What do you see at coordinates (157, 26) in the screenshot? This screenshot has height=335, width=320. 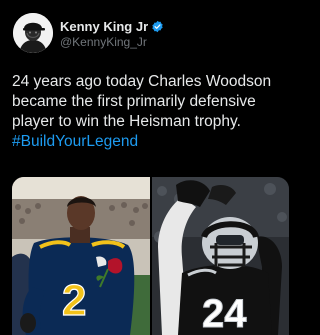 I see `verified-badge-icon` at bounding box center [157, 26].